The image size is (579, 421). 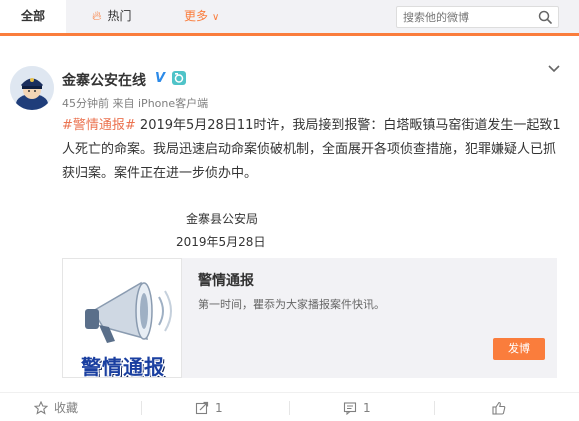 What do you see at coordinates (202, 408) in the screenshot?
I see `repost-icon` at bounding box center [202, 408].